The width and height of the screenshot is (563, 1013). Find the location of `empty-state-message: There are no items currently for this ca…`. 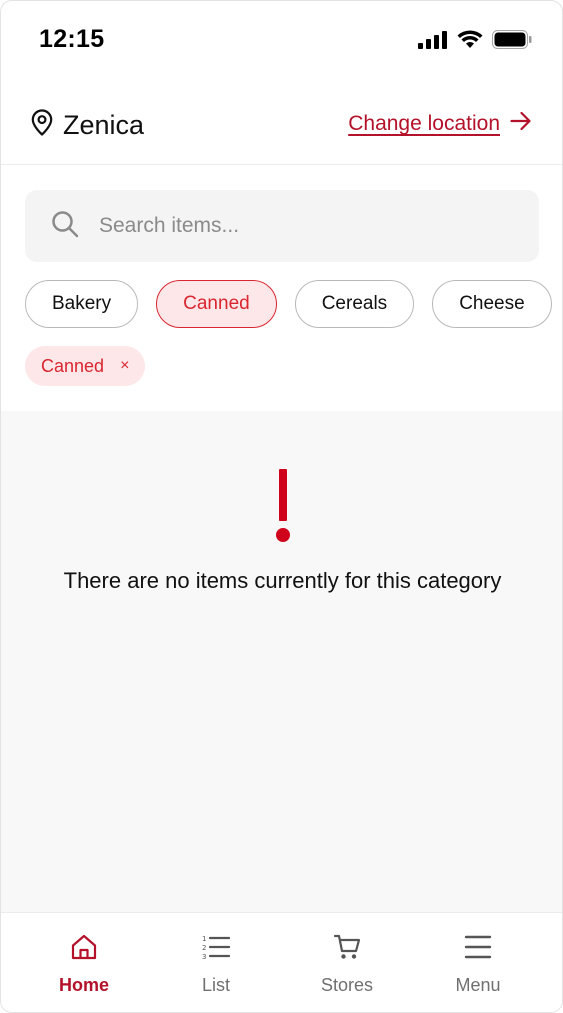

empty-state-message: There are no items currently for this ca… is located at coordinates (282, 580).